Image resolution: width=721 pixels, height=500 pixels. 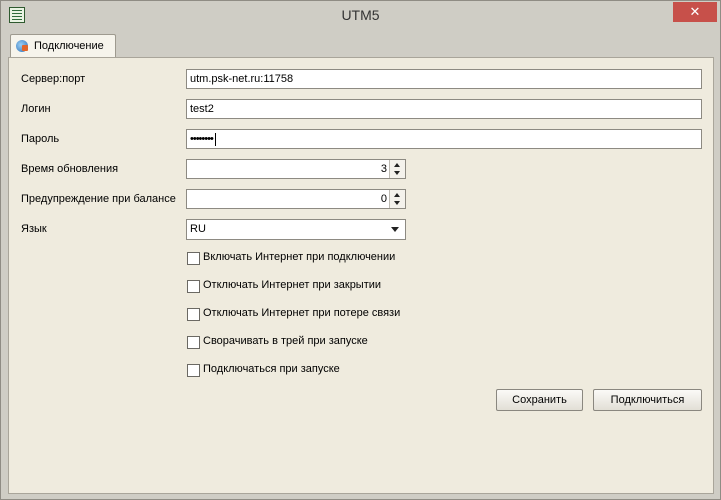 What do you see at coordinates (53, 79) in the screenshot?
I see `server-label: Сервер:порт` at bounding box center [53, 79].